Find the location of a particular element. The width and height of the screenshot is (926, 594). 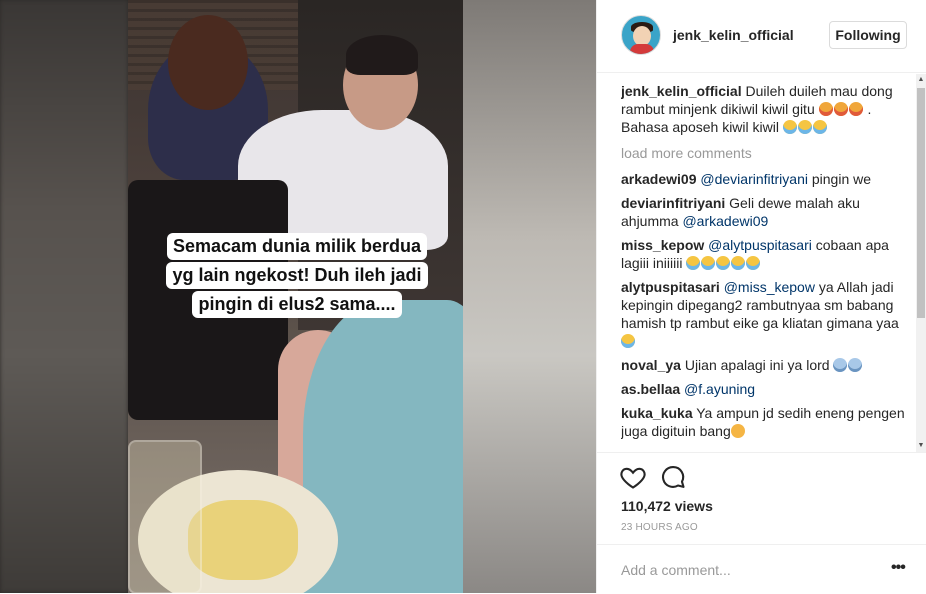

comment-bubble-icon is located at coordinates (673, 477).